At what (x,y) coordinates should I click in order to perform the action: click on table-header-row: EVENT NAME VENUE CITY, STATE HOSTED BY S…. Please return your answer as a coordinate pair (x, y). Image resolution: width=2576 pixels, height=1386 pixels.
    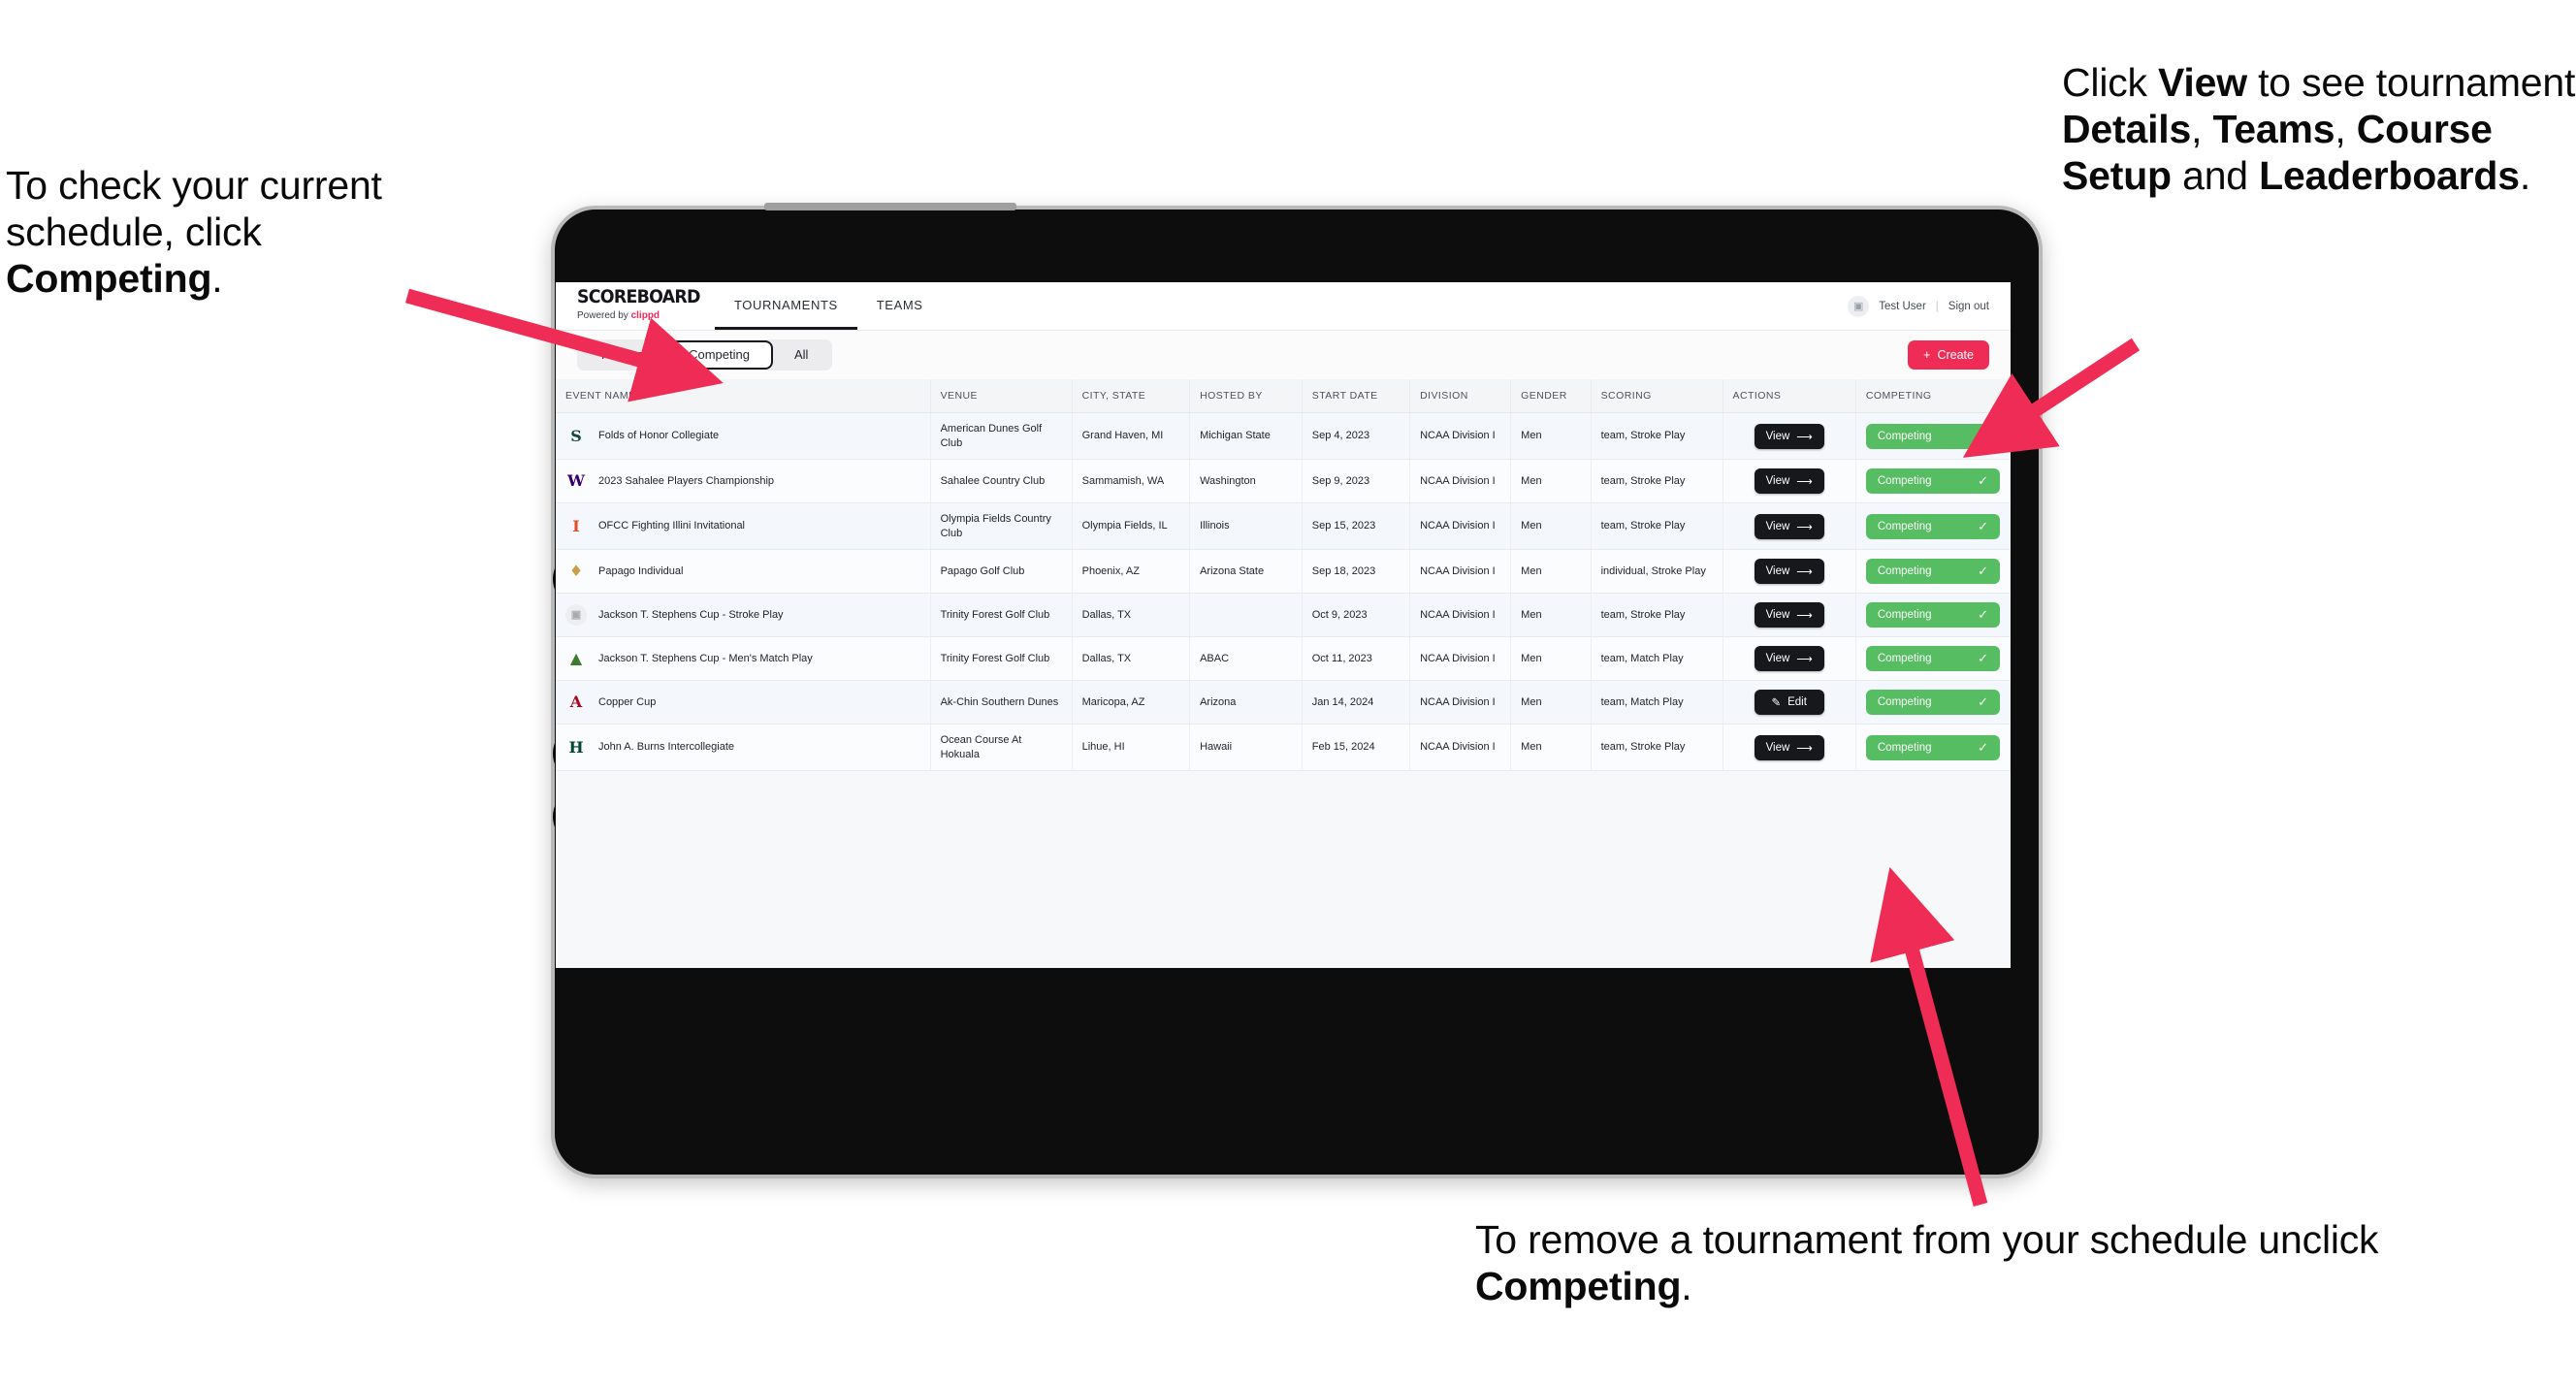
    Looking at the image, I should click on (1283, 396).